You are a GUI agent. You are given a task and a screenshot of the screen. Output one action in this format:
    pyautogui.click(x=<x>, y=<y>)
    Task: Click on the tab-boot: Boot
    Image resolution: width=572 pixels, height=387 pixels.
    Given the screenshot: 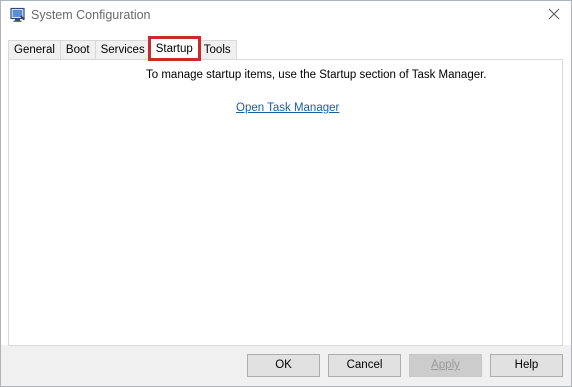 What is the action you would take?
    pyautogui.click(x=77, y=49)
    